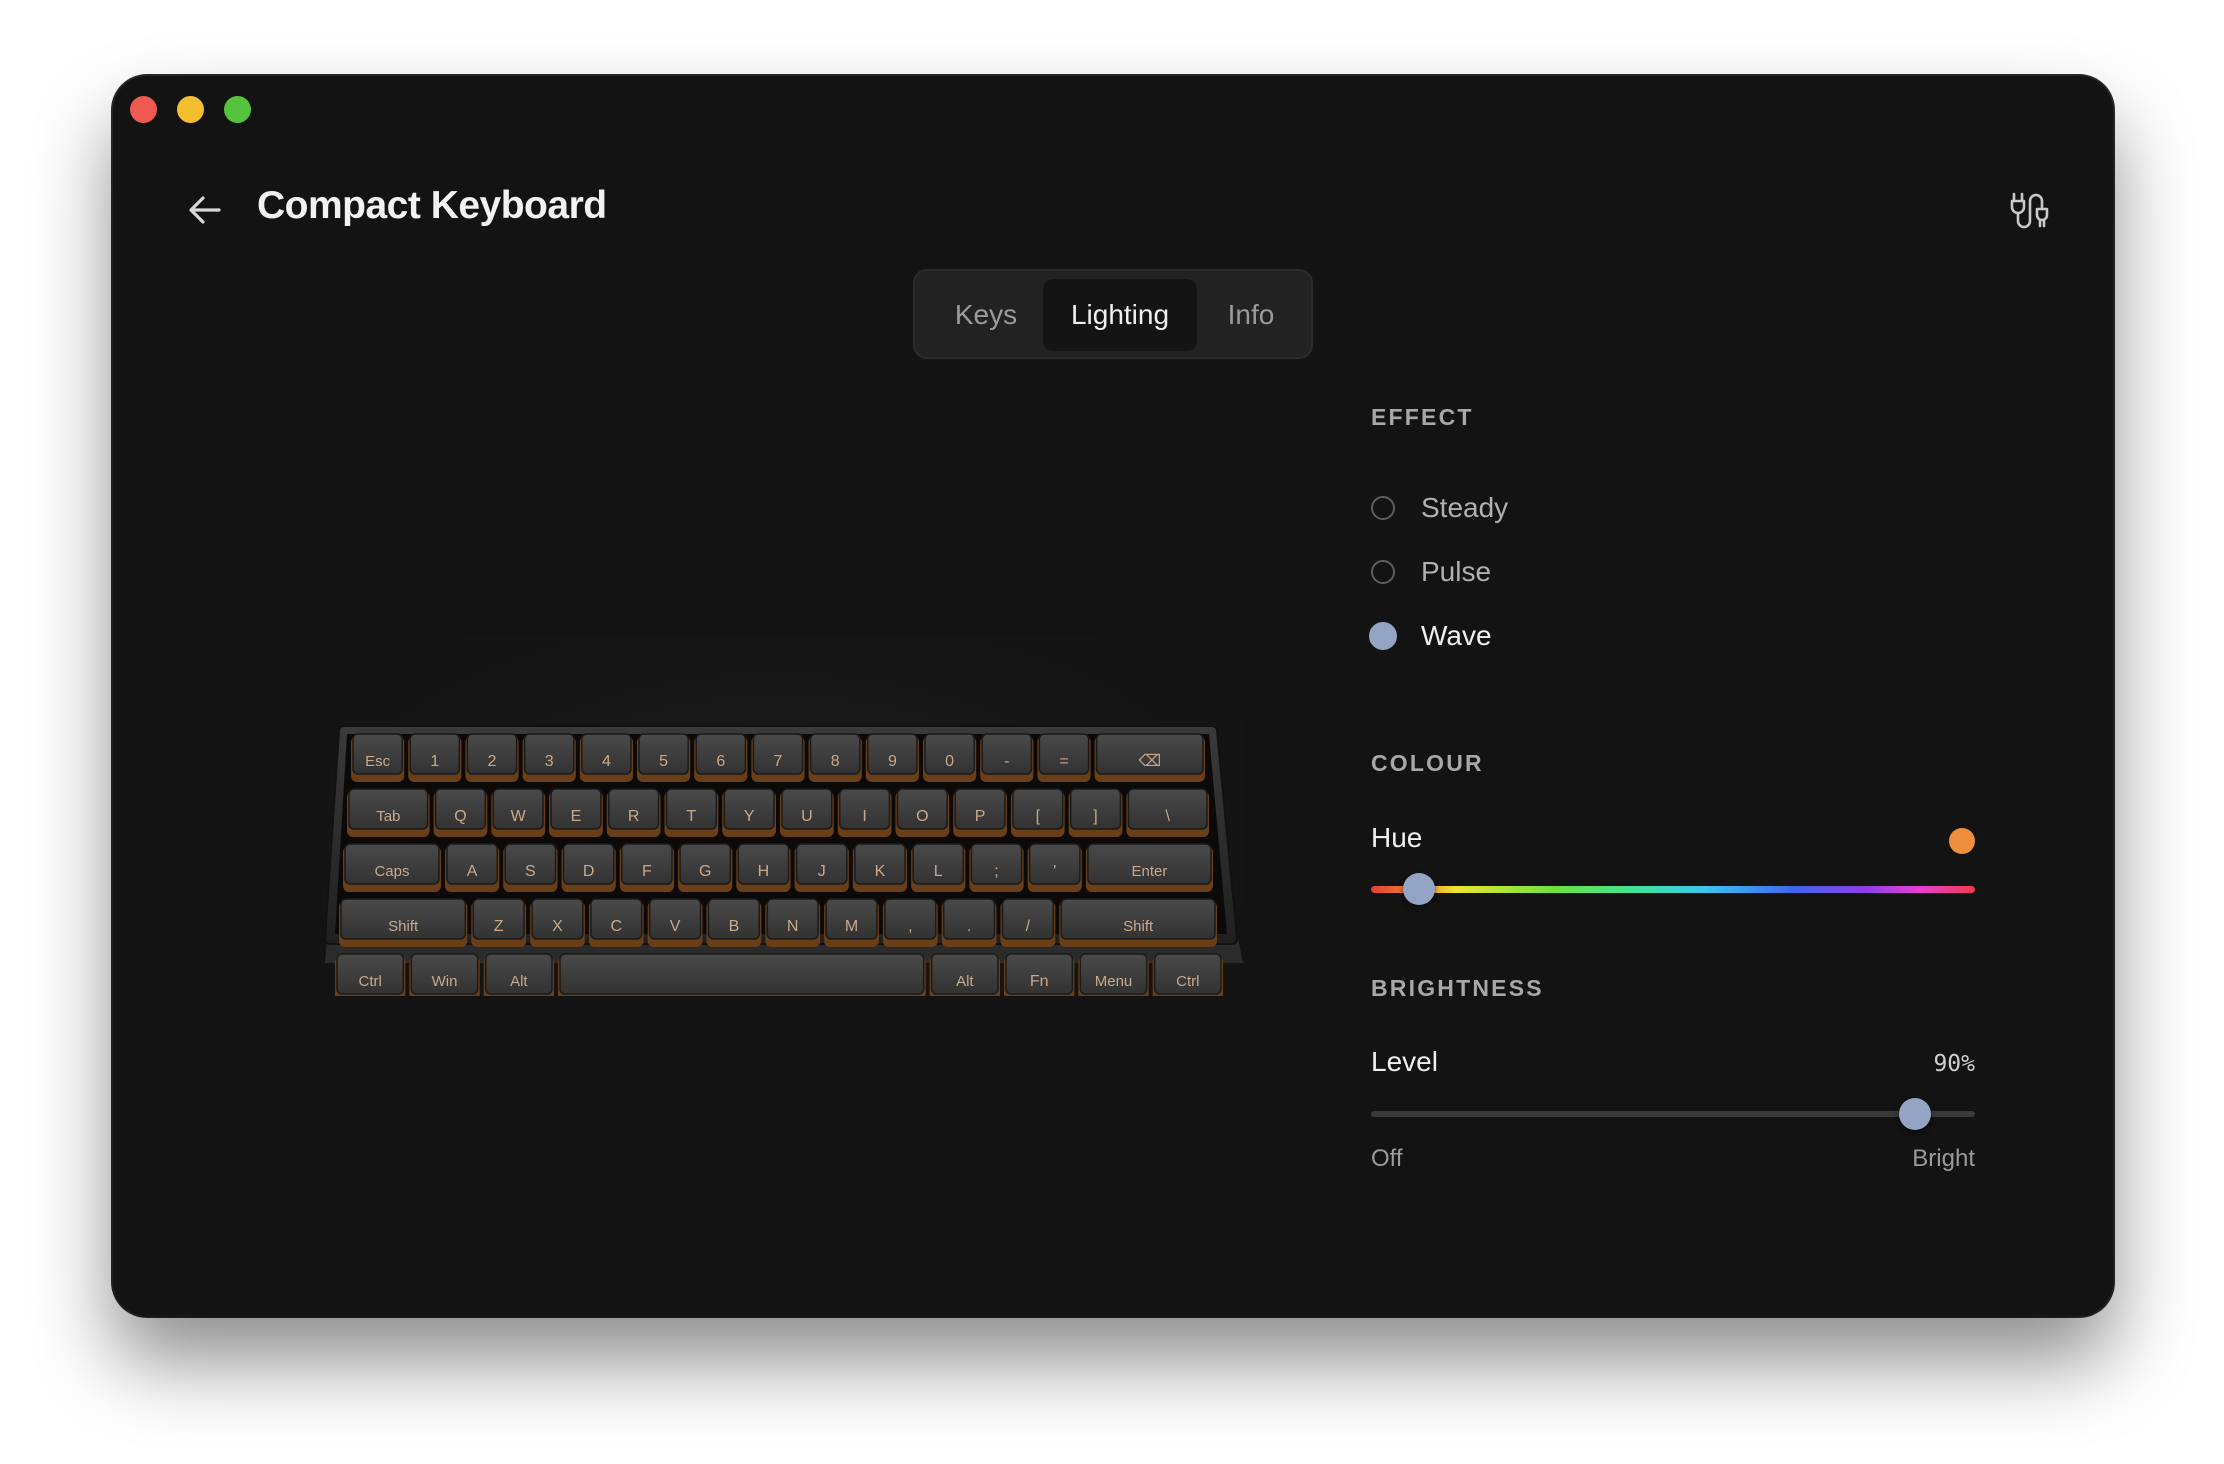  I want to click on key-label: ., so click(969, 926).